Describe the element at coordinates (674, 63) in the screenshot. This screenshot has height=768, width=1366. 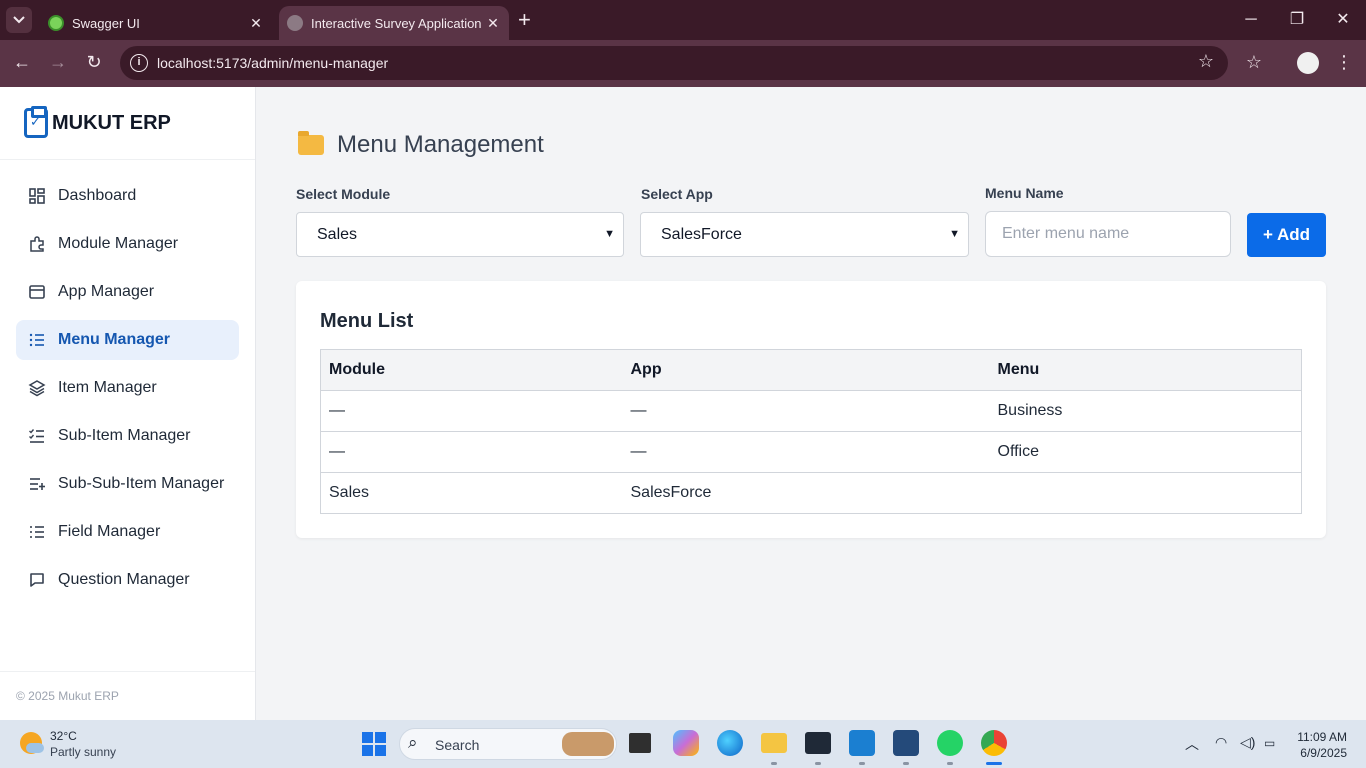
I see `address-bar: i localhost:5173/admin/menu-manager ☆` at that location.